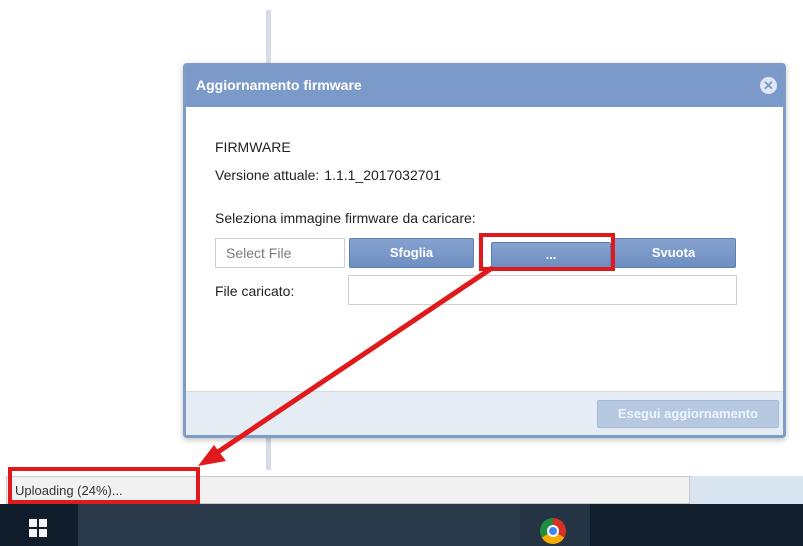 The image size is (803, 546). I want to click on annotation-arrow, so click(346, 365).